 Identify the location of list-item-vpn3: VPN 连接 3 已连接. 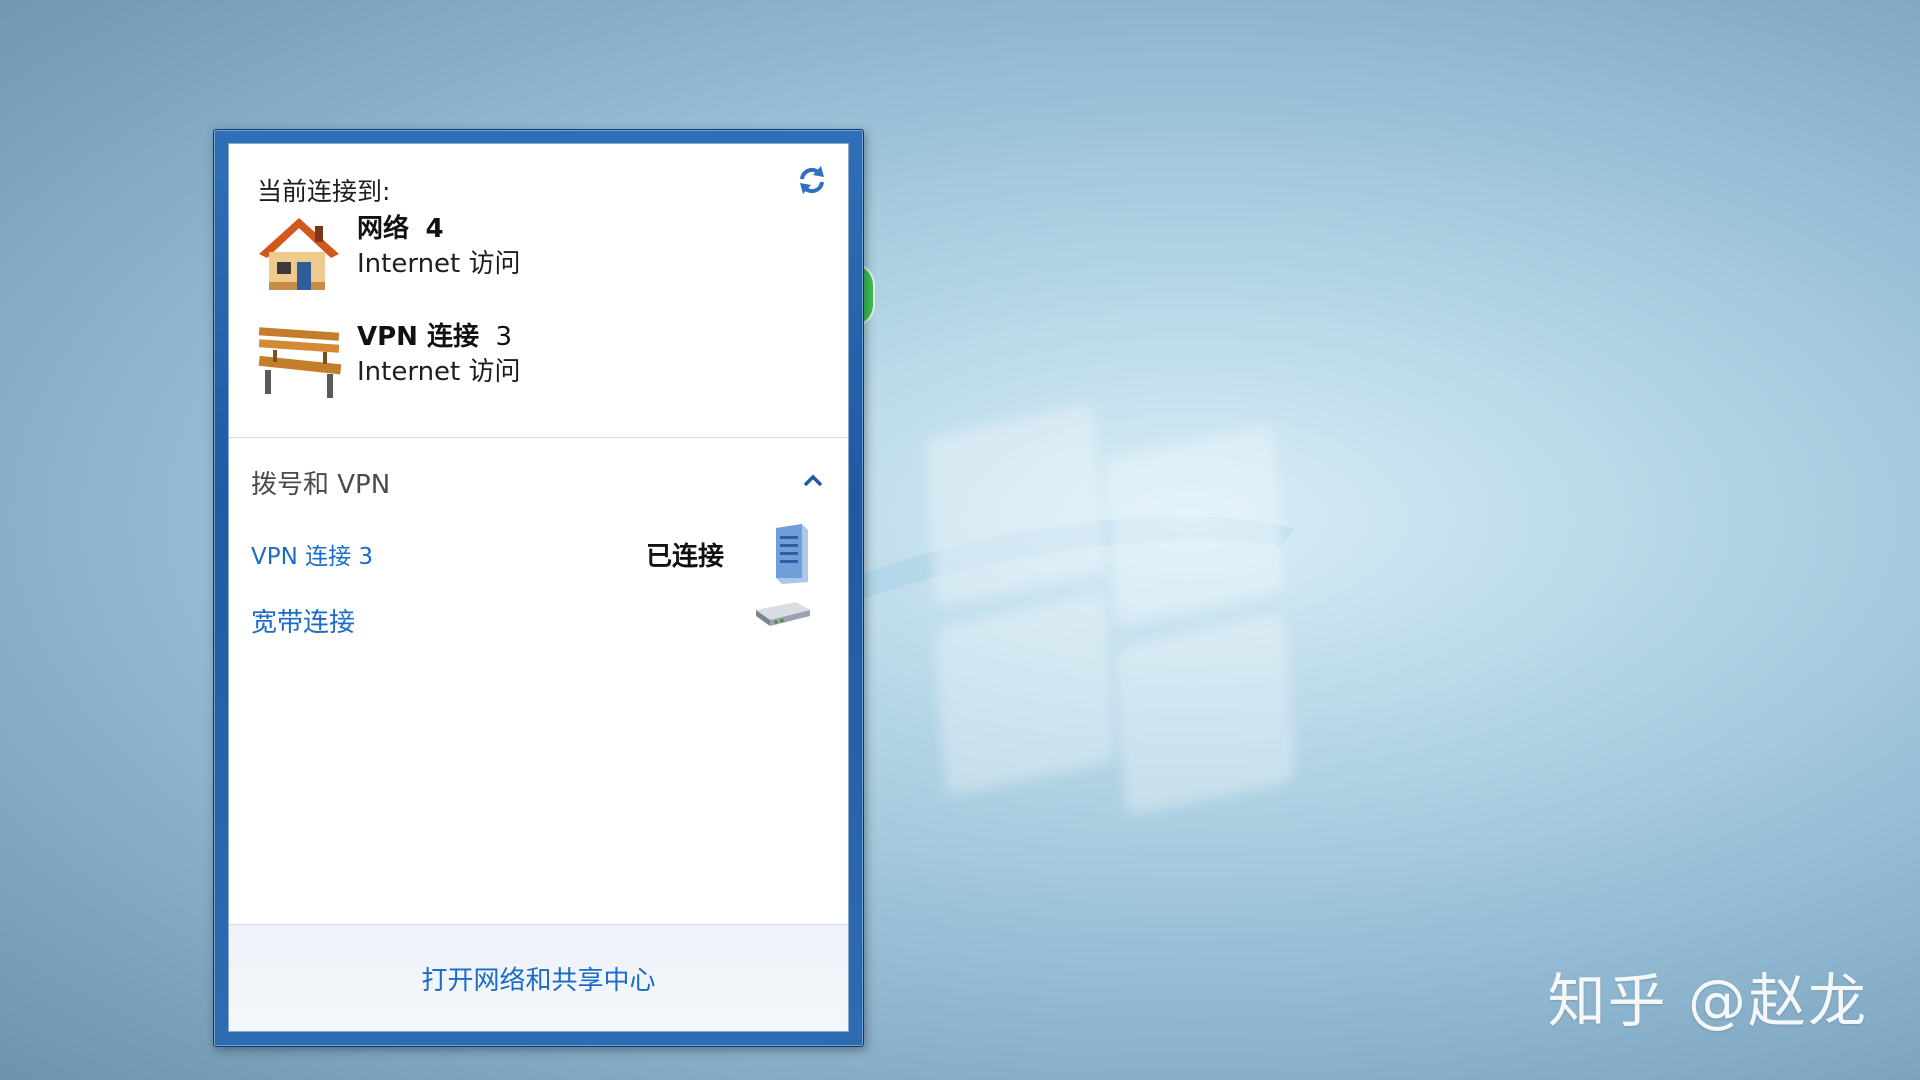
(538, 554).